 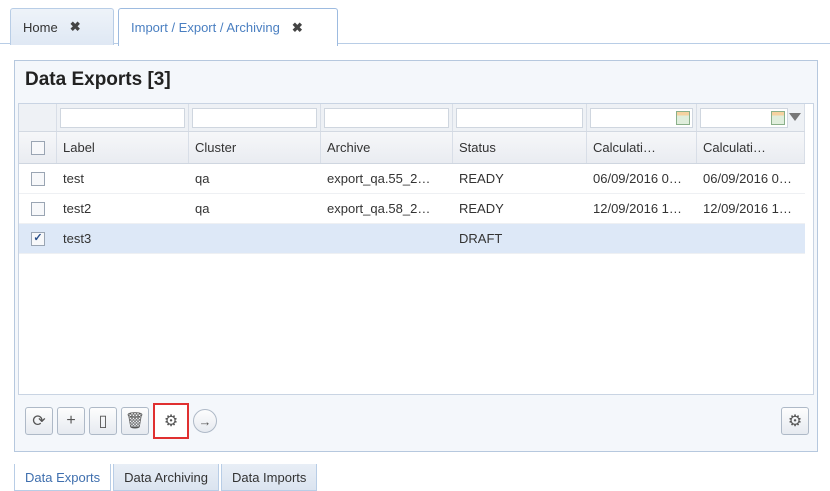 I want to click on add-export-button: +, so click(x=71, y=421).